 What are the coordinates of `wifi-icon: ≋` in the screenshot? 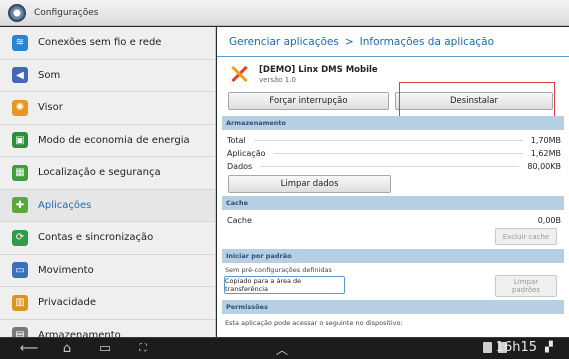 It's located at (20, 42).